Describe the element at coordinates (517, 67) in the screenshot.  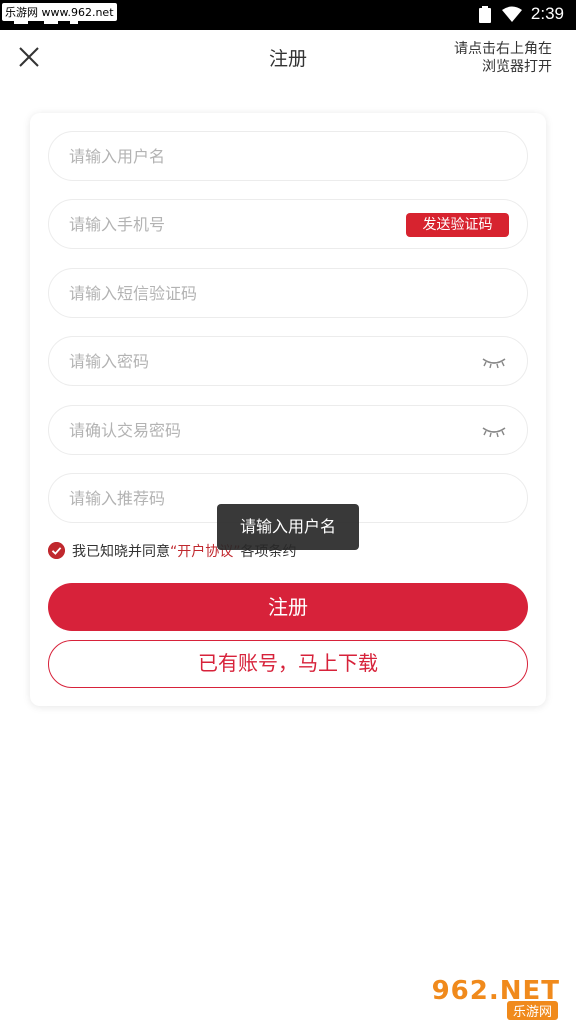
I see `hint-line-2: 浏览器打开` at that location.